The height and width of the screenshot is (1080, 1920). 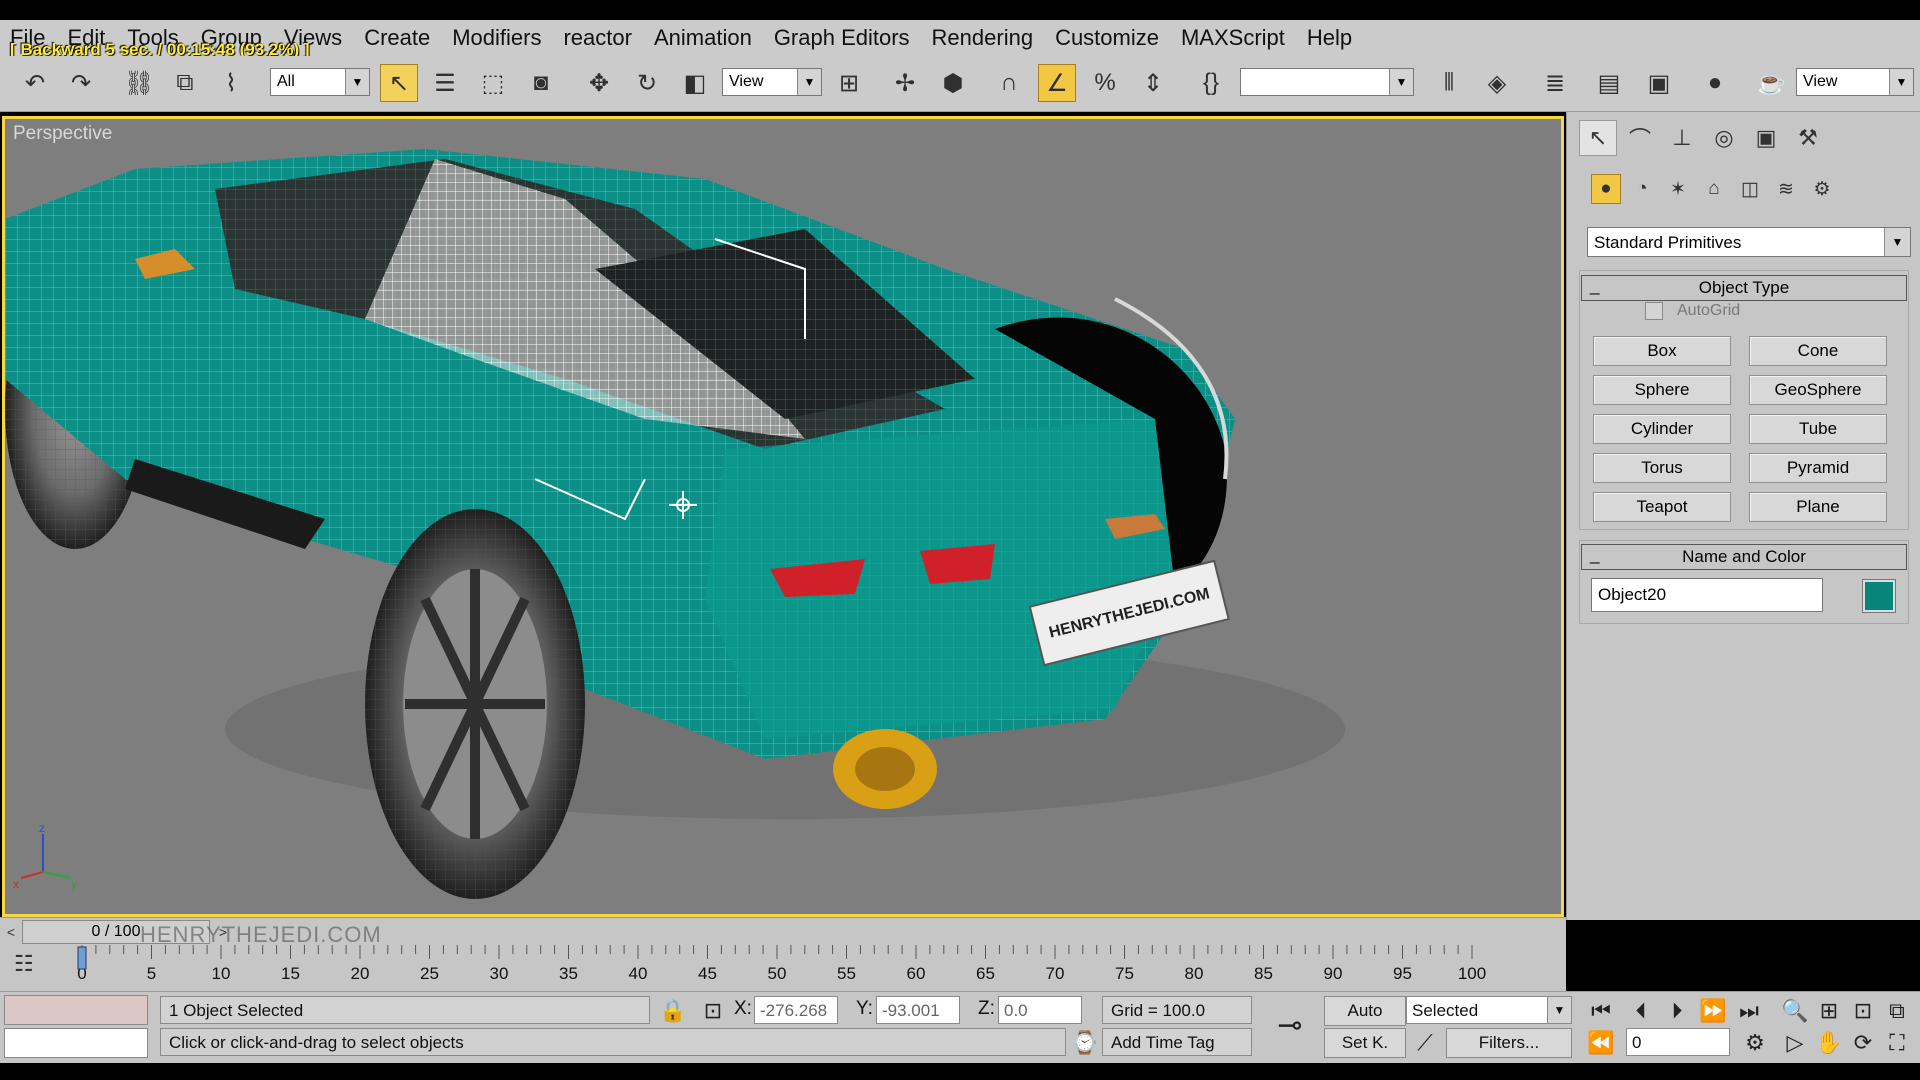 What do you see at coordinates (1329, 38) in the screenshot?
I see `menu-help: Help` at bounding box center [1329, 38].